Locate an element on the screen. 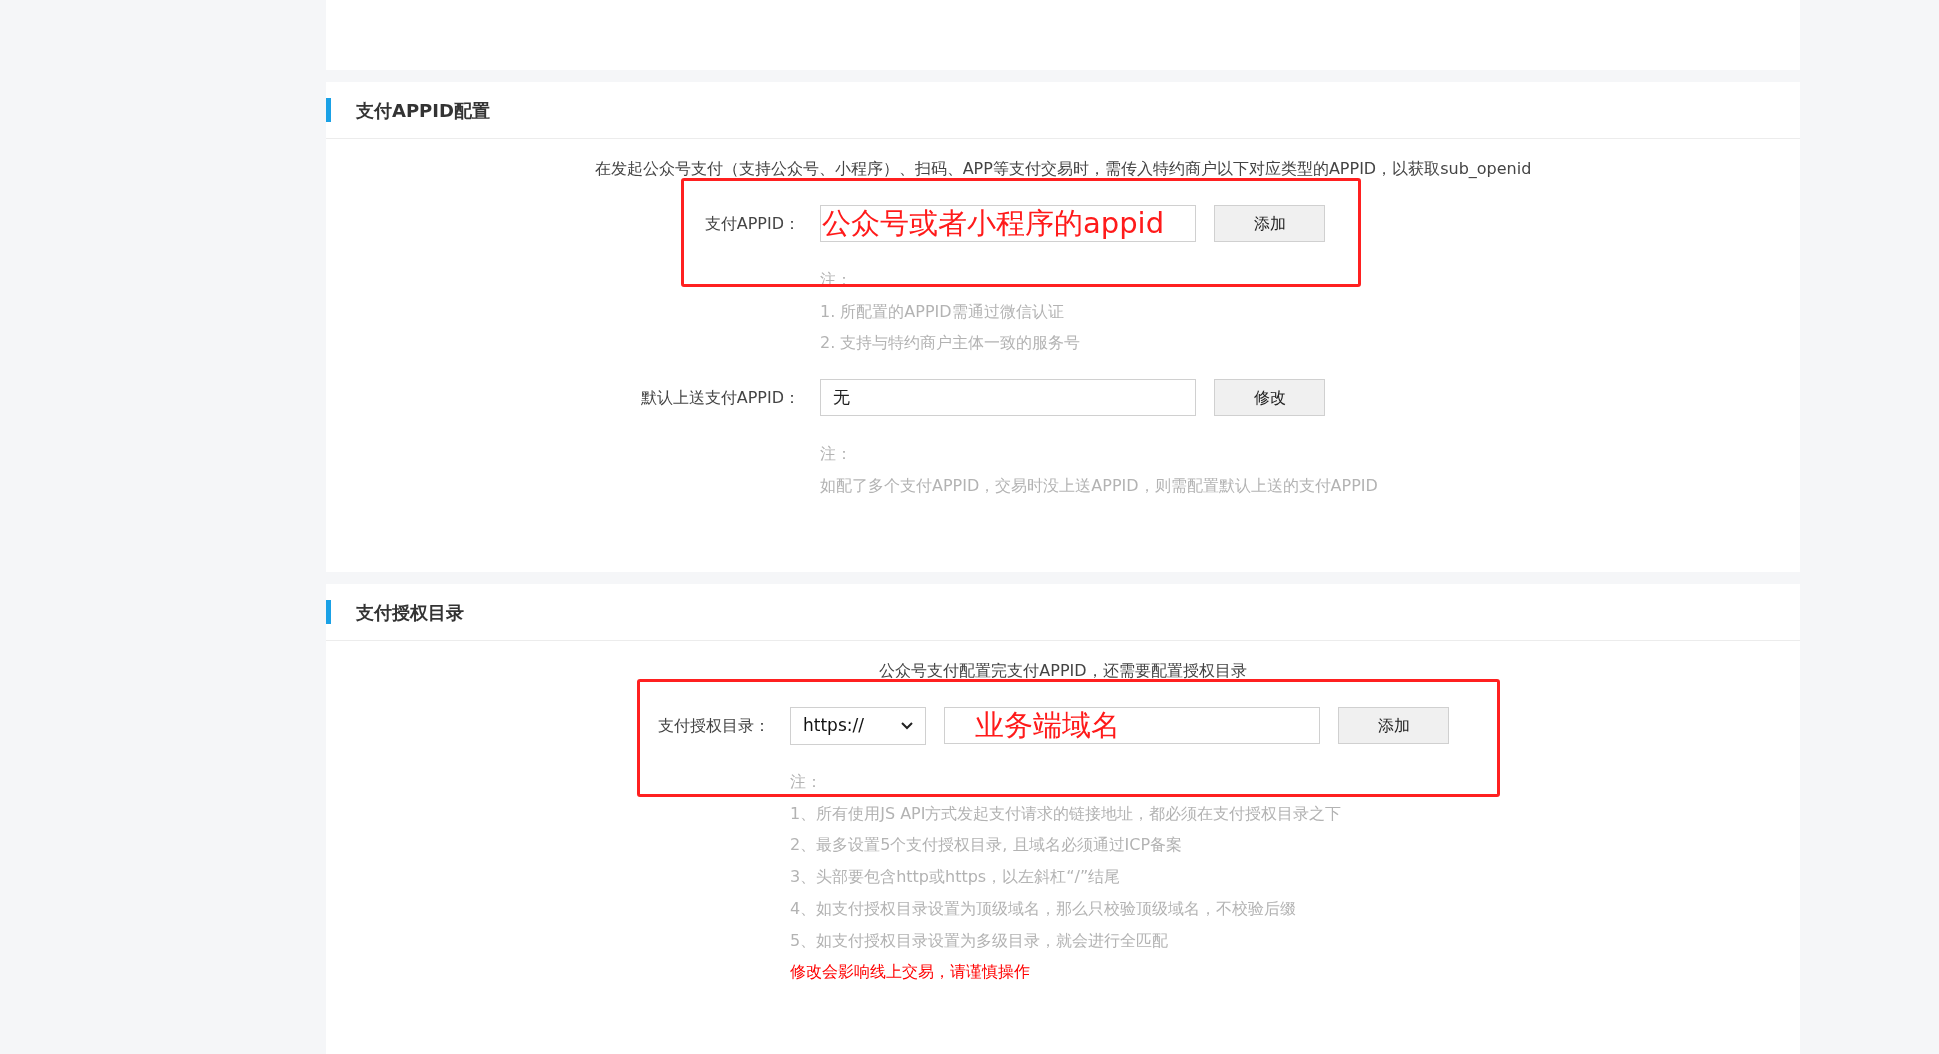 This screenshot has height=1054, width=1939. section-title: 支付APPID配置 is located at coordinates (423, 110).